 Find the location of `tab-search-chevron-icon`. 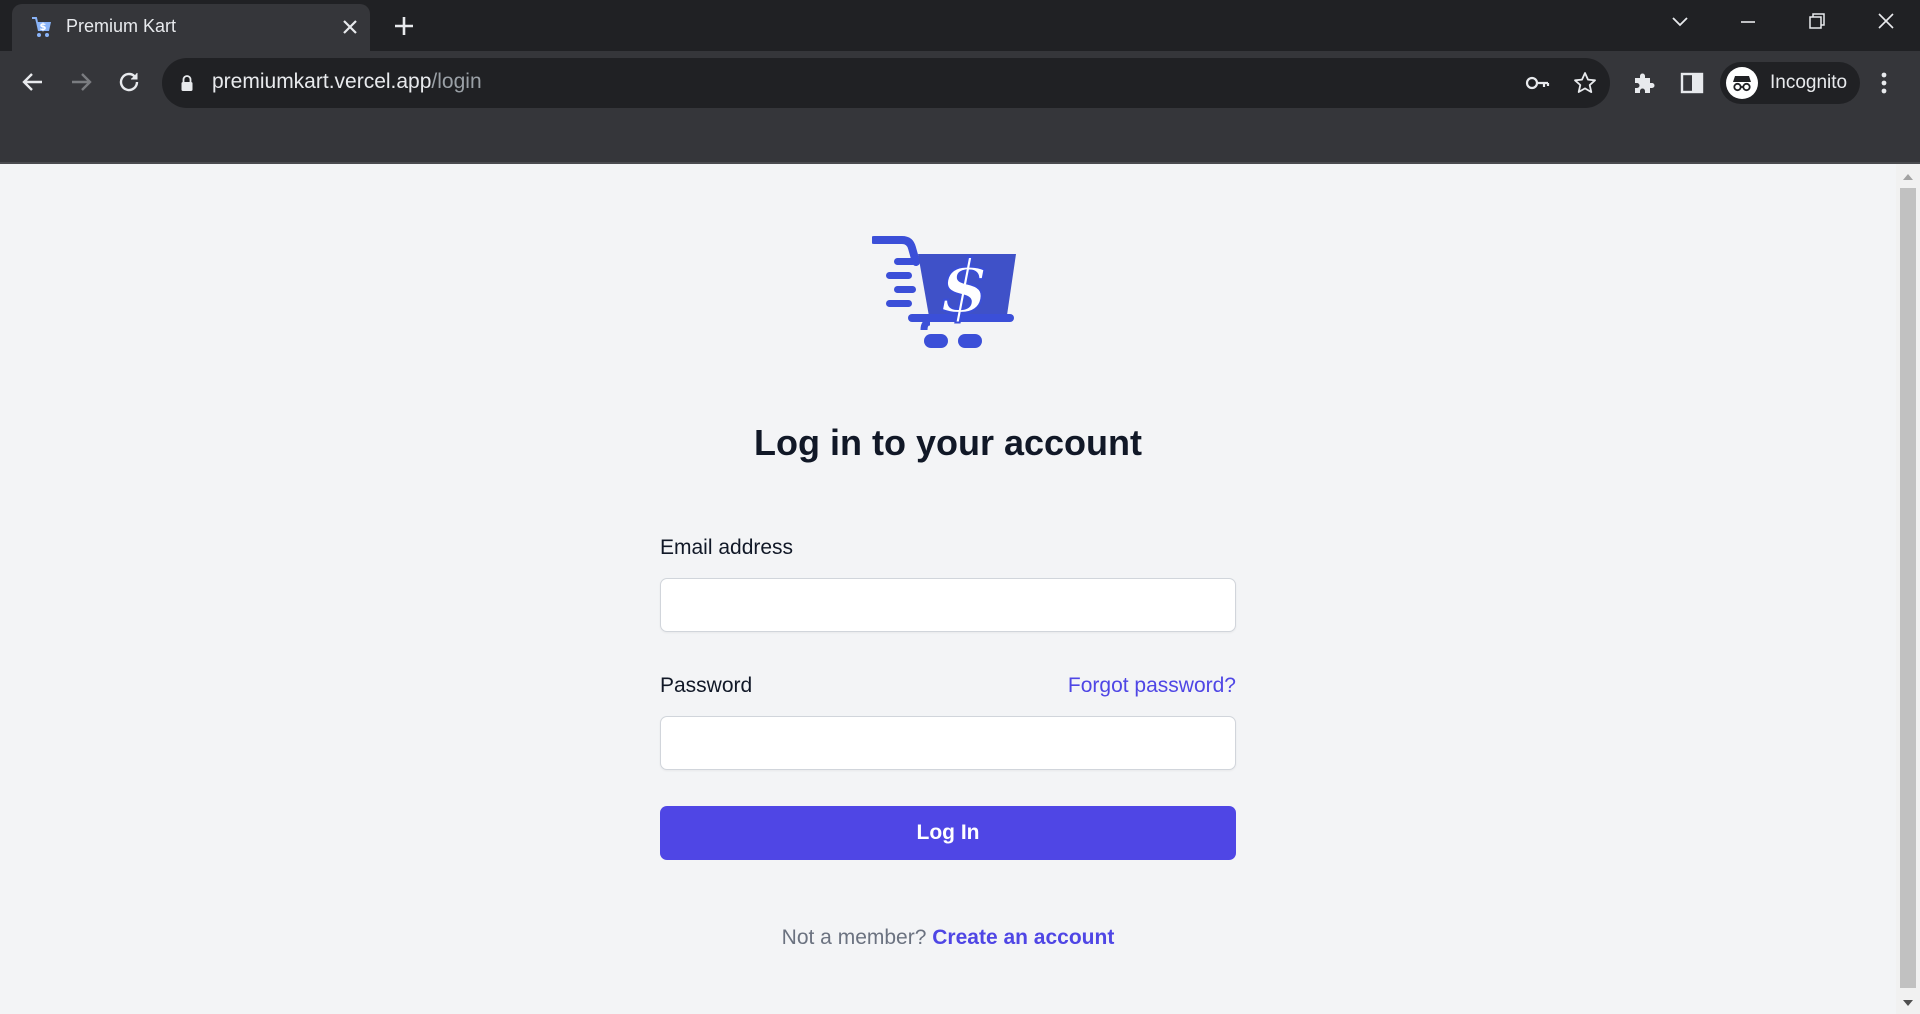

tab-search-chevron-icon is located at coordinates (1680, 22).